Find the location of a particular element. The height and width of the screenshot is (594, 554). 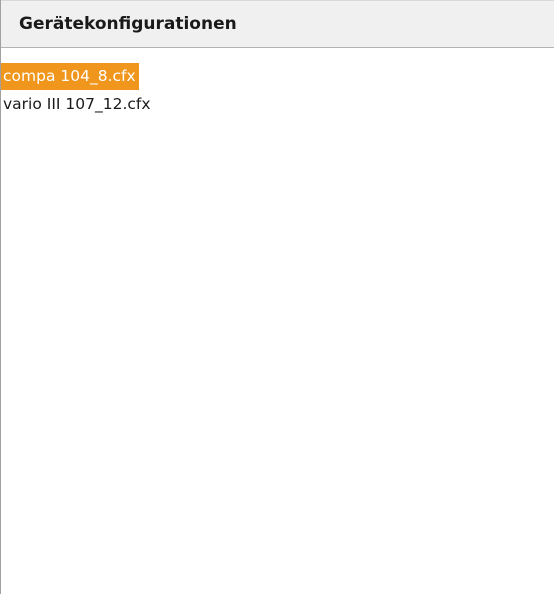

panel-title: Gerätekonfigurationen is located at coordinates (128, 24).